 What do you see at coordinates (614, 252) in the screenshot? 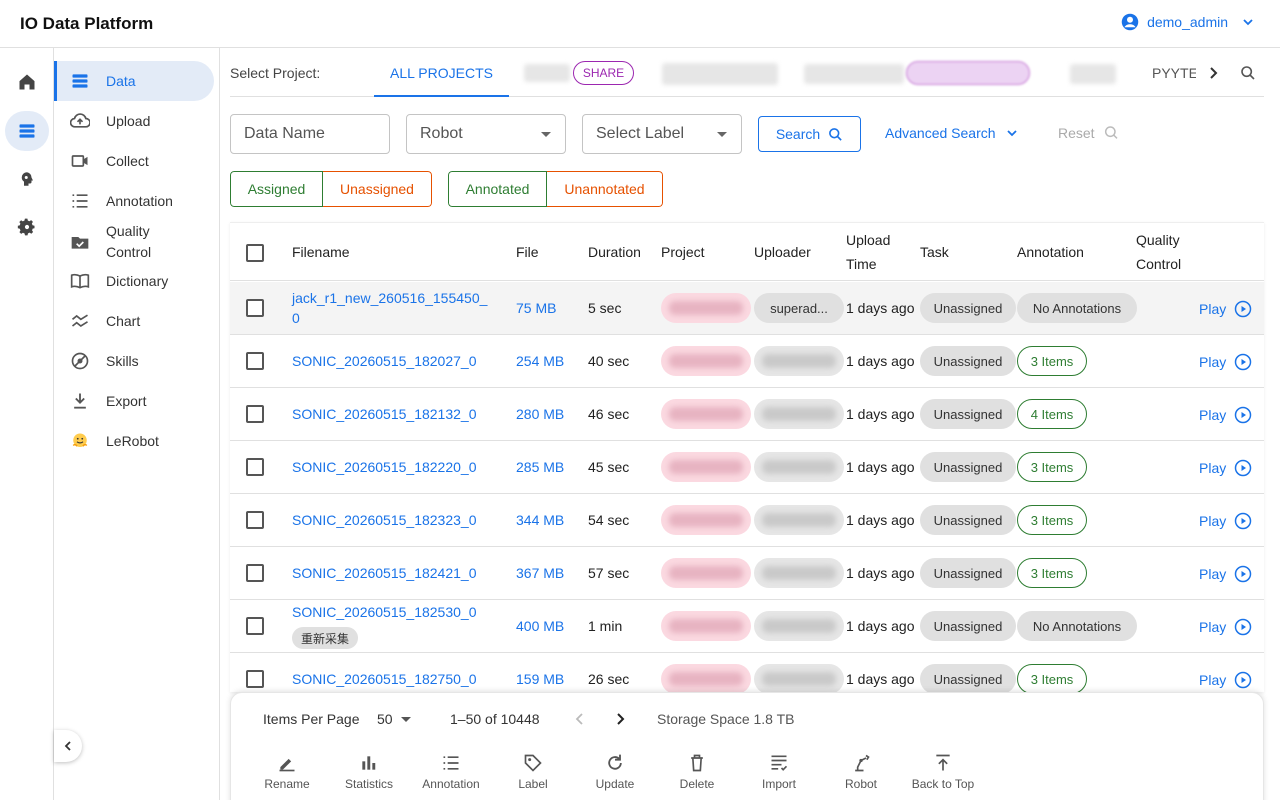
I see `header-duration: Duration` at bounding box center [614, 252].